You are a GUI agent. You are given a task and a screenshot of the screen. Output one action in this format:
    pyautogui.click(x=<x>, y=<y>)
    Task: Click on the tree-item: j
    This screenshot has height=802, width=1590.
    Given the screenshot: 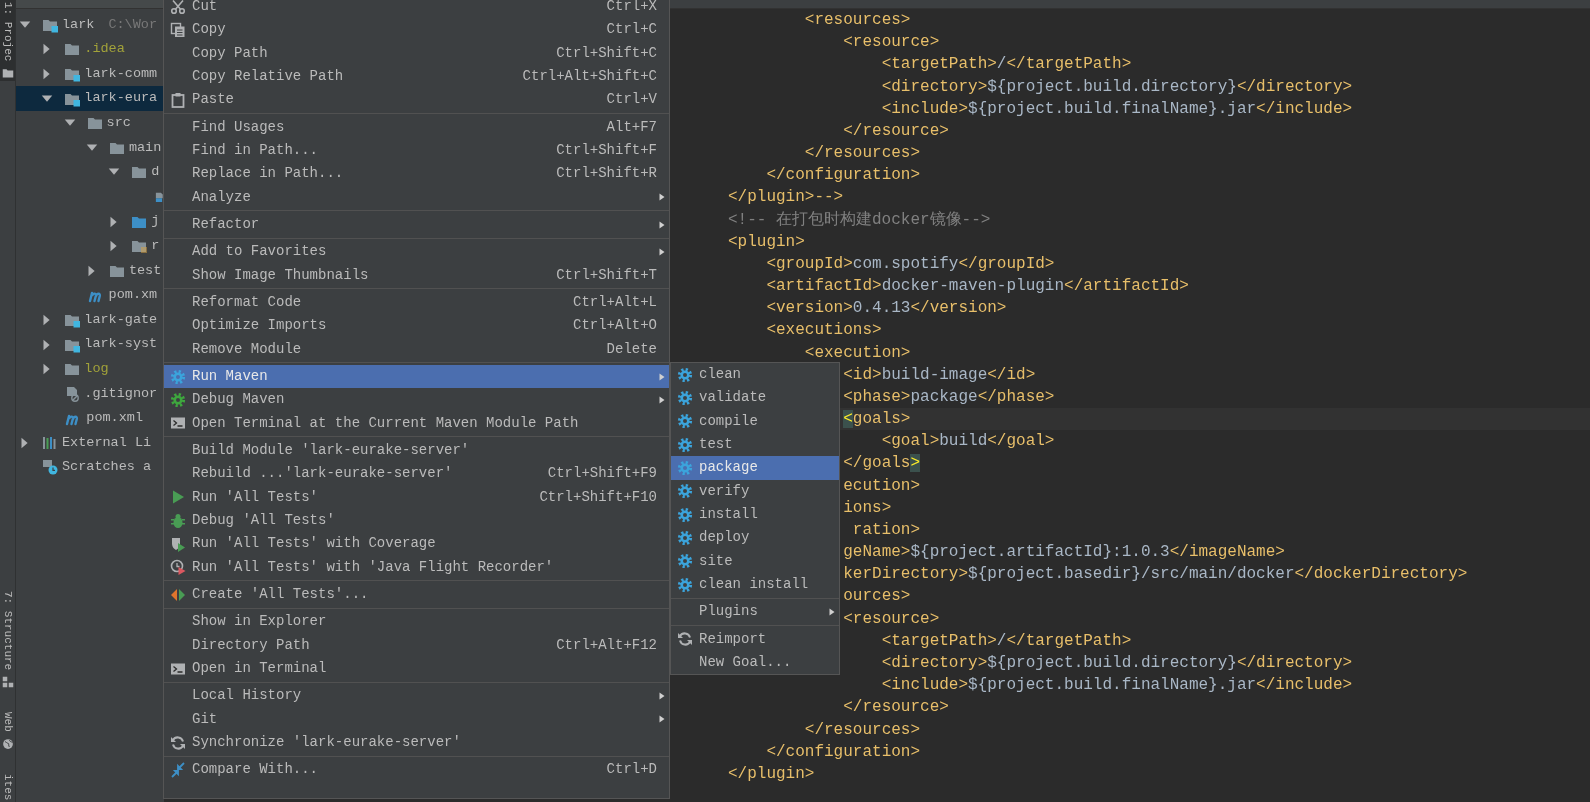 What is the action you would take?
    pyautogui.click(x=90, y=221)
    